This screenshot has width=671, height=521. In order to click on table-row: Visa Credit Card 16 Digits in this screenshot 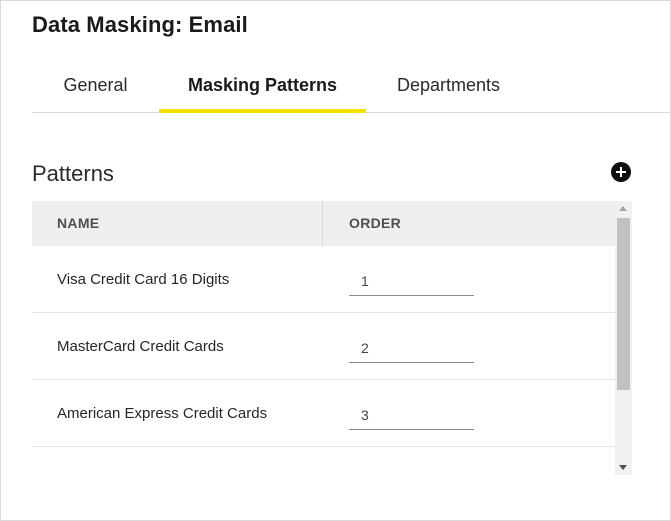, I will do `click(323, 279)`.